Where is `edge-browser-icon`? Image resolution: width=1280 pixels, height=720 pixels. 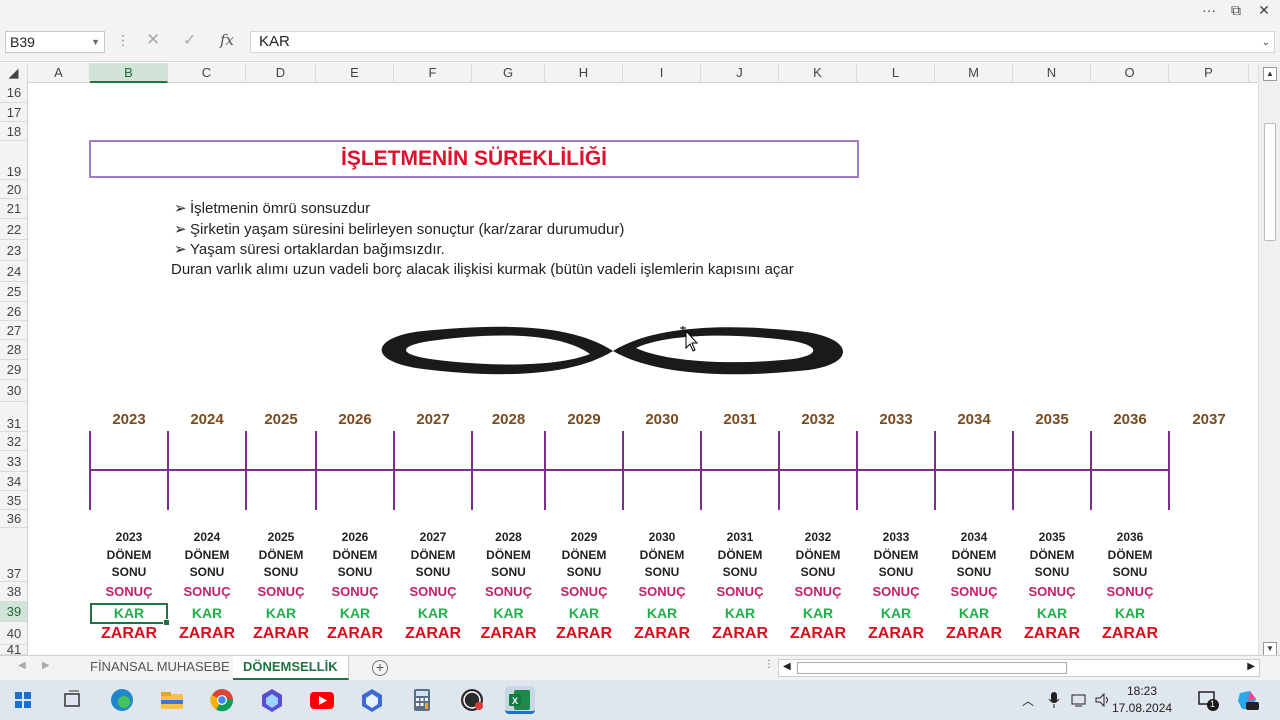 edge-browser-icon is located at coordinates (122, 700).